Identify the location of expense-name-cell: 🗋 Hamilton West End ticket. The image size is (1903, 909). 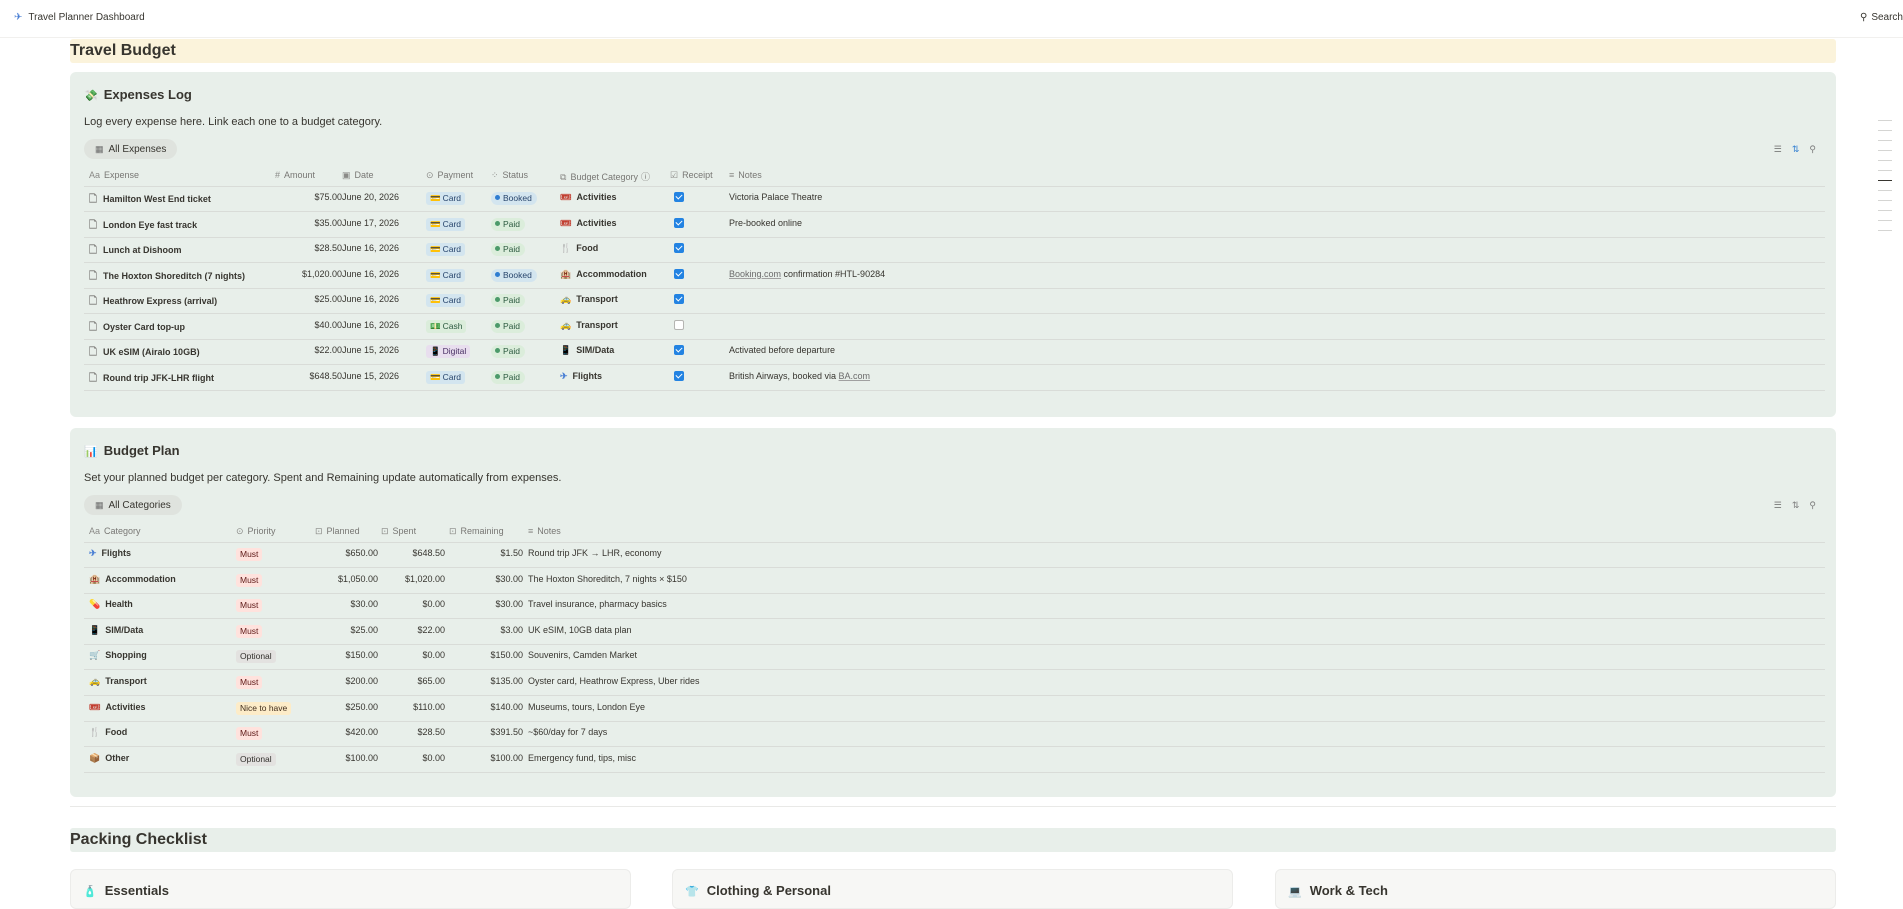
(150, 200).